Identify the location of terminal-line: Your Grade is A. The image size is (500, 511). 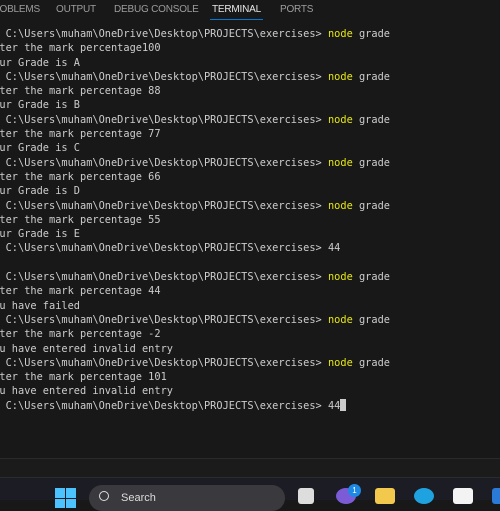
(195, 63).